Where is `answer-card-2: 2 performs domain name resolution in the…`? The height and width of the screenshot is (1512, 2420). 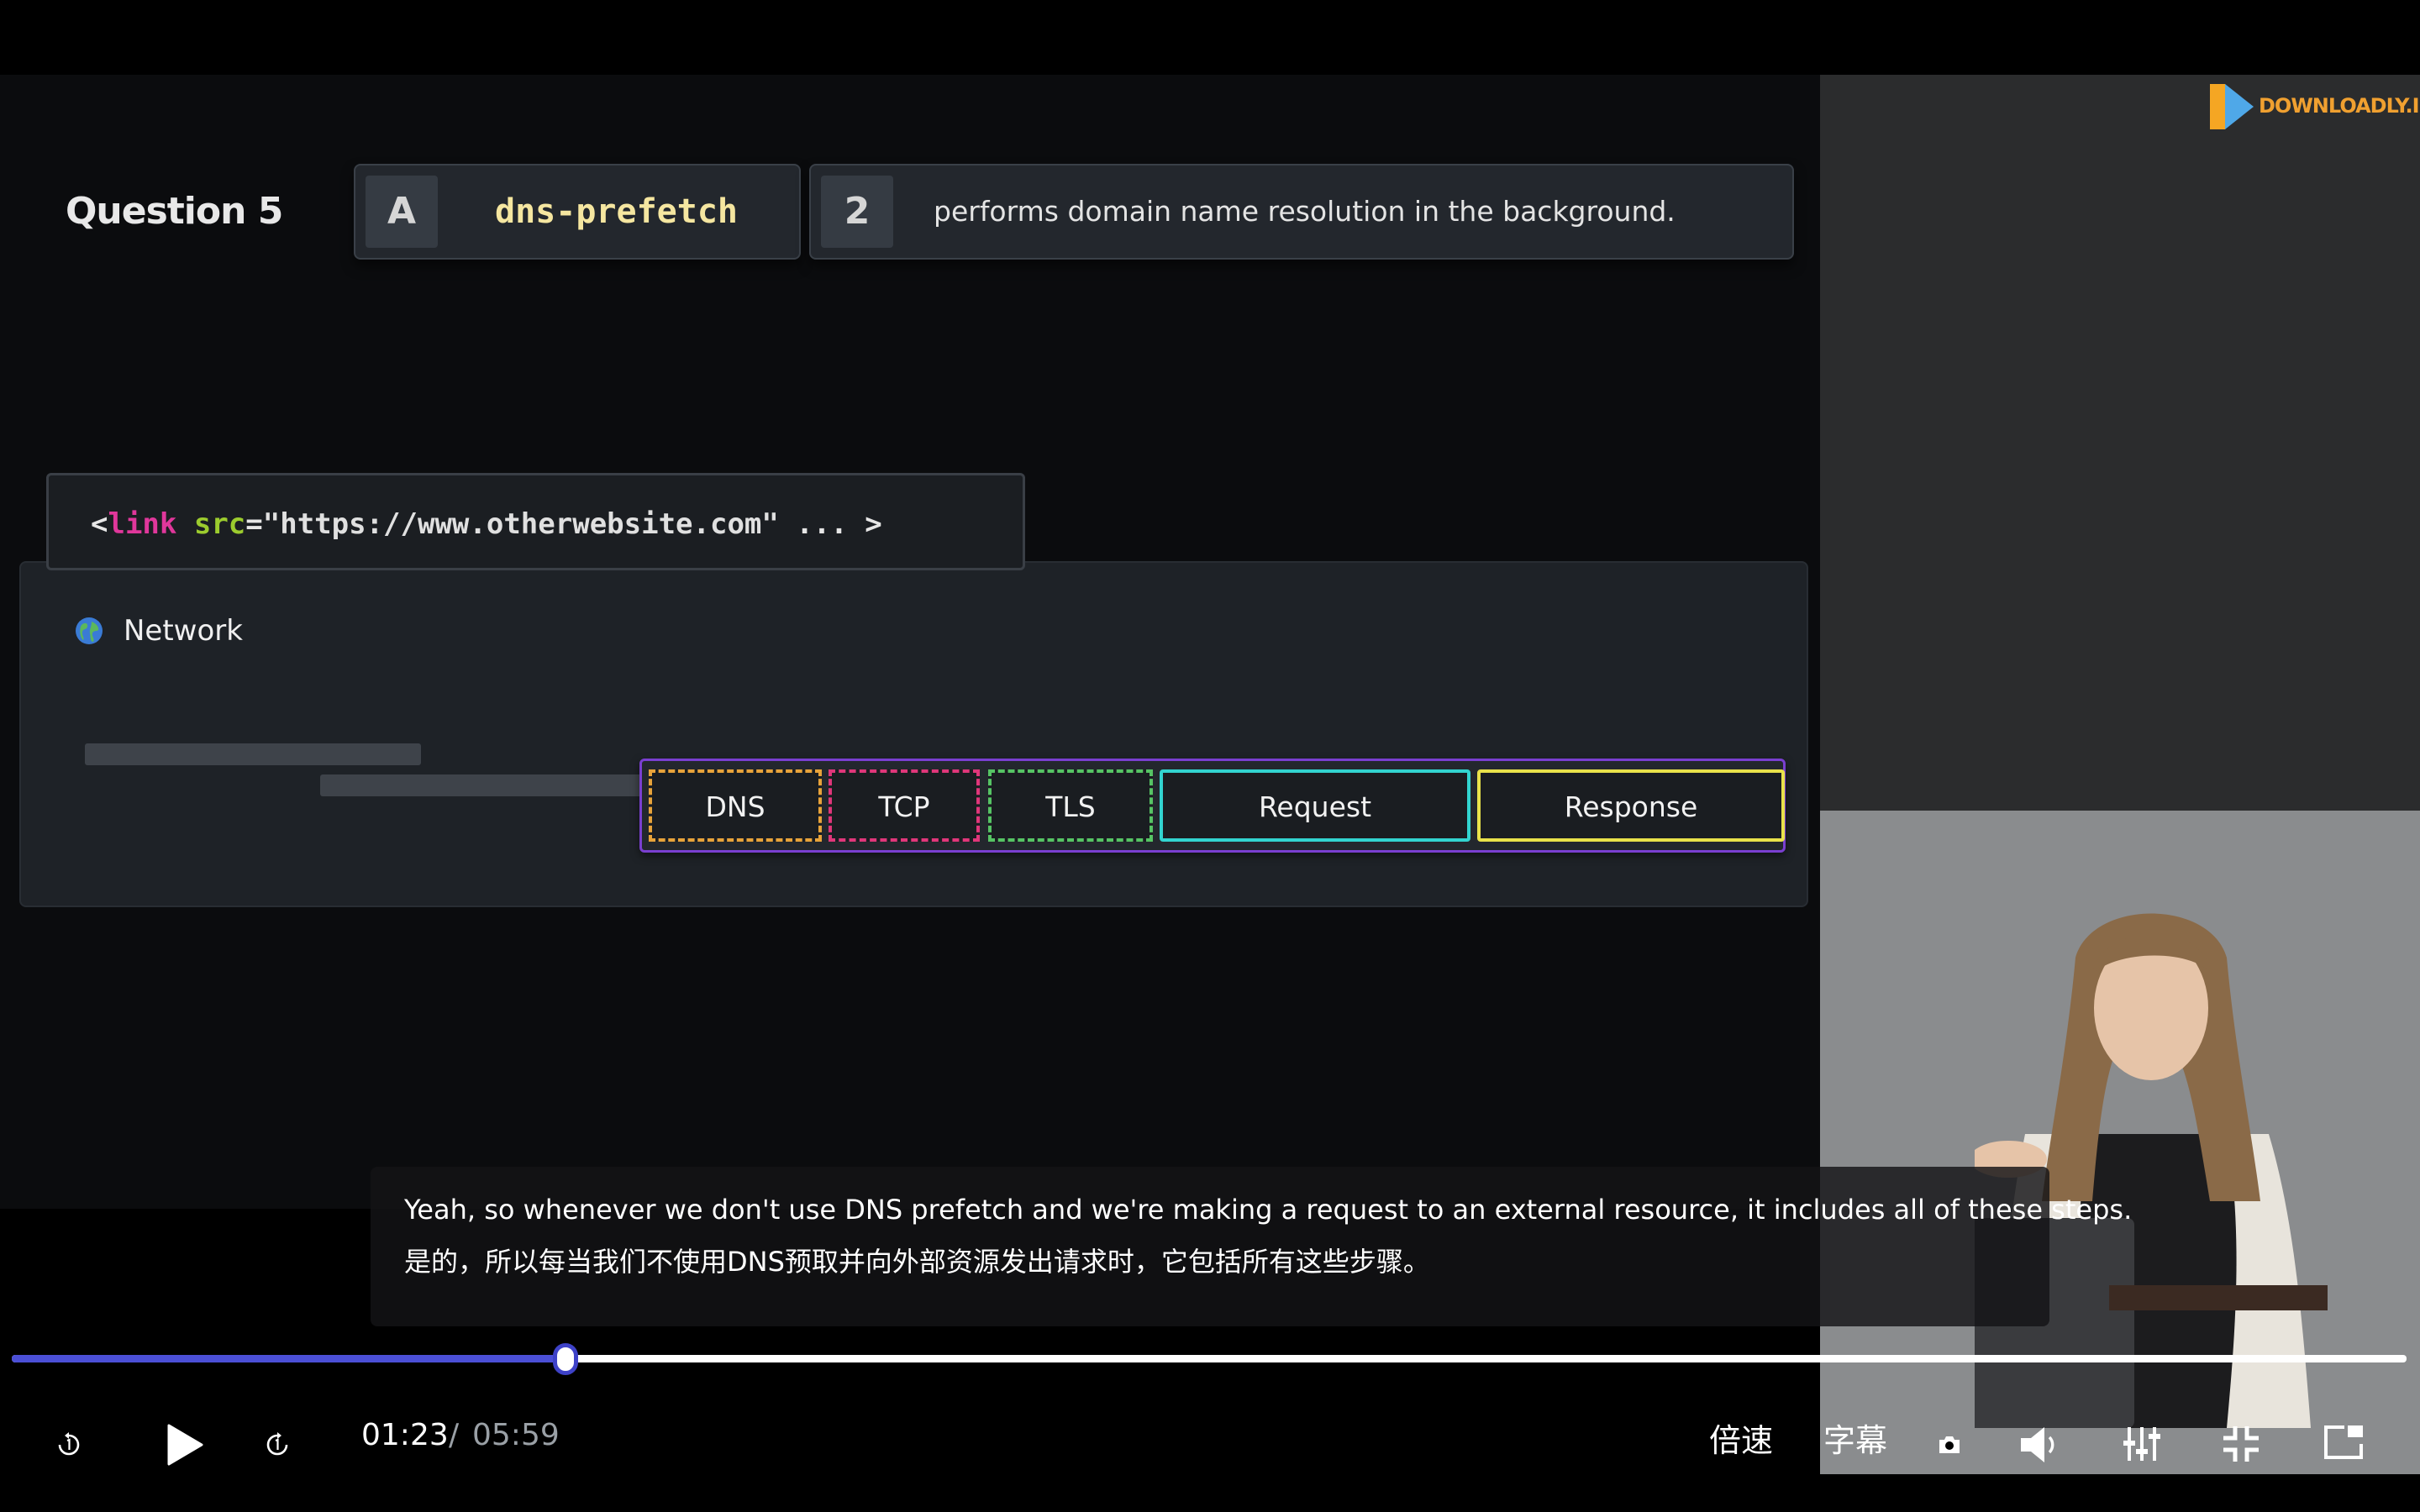
answer-card-2: 2 performs domain name resolution in the… is located at coordinates (1301, 212).